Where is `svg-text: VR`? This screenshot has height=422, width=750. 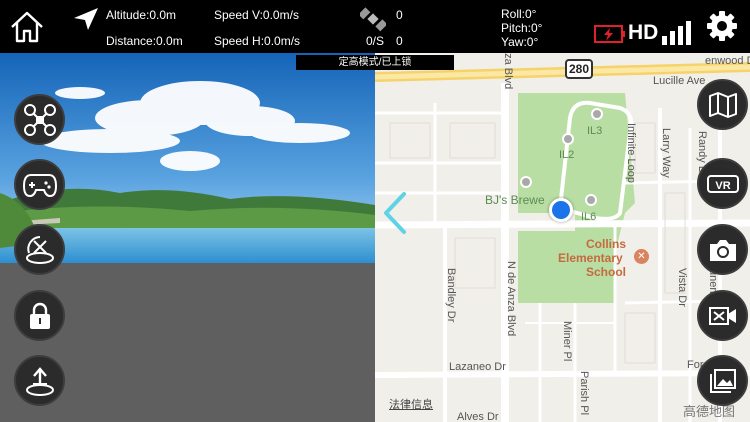 svg-text: VR is located at coordinates (722, 186).